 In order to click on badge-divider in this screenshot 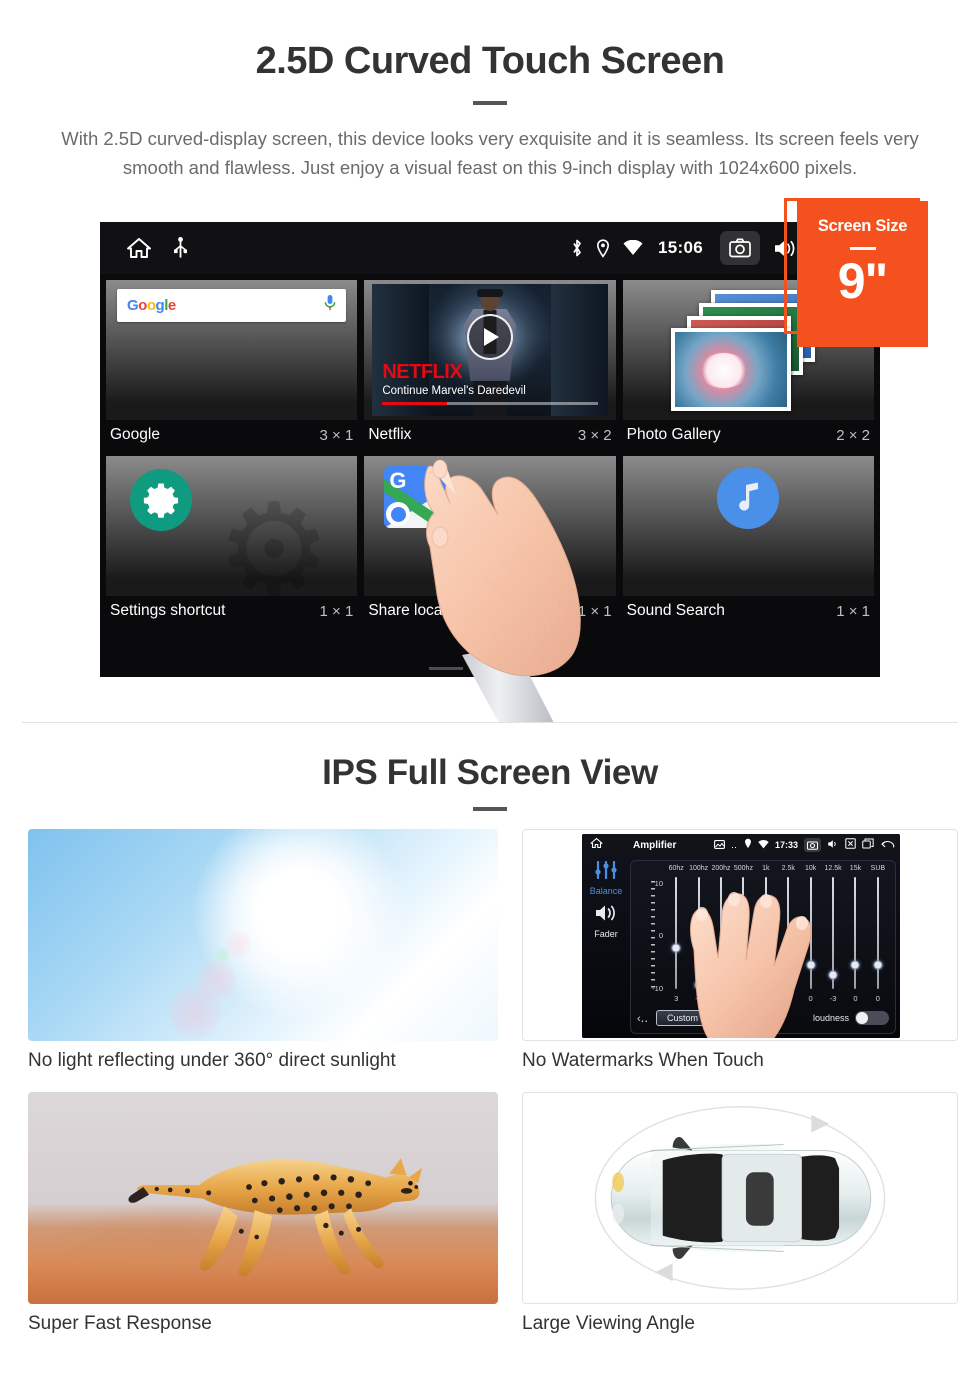, I will do `click(862, 248)`.